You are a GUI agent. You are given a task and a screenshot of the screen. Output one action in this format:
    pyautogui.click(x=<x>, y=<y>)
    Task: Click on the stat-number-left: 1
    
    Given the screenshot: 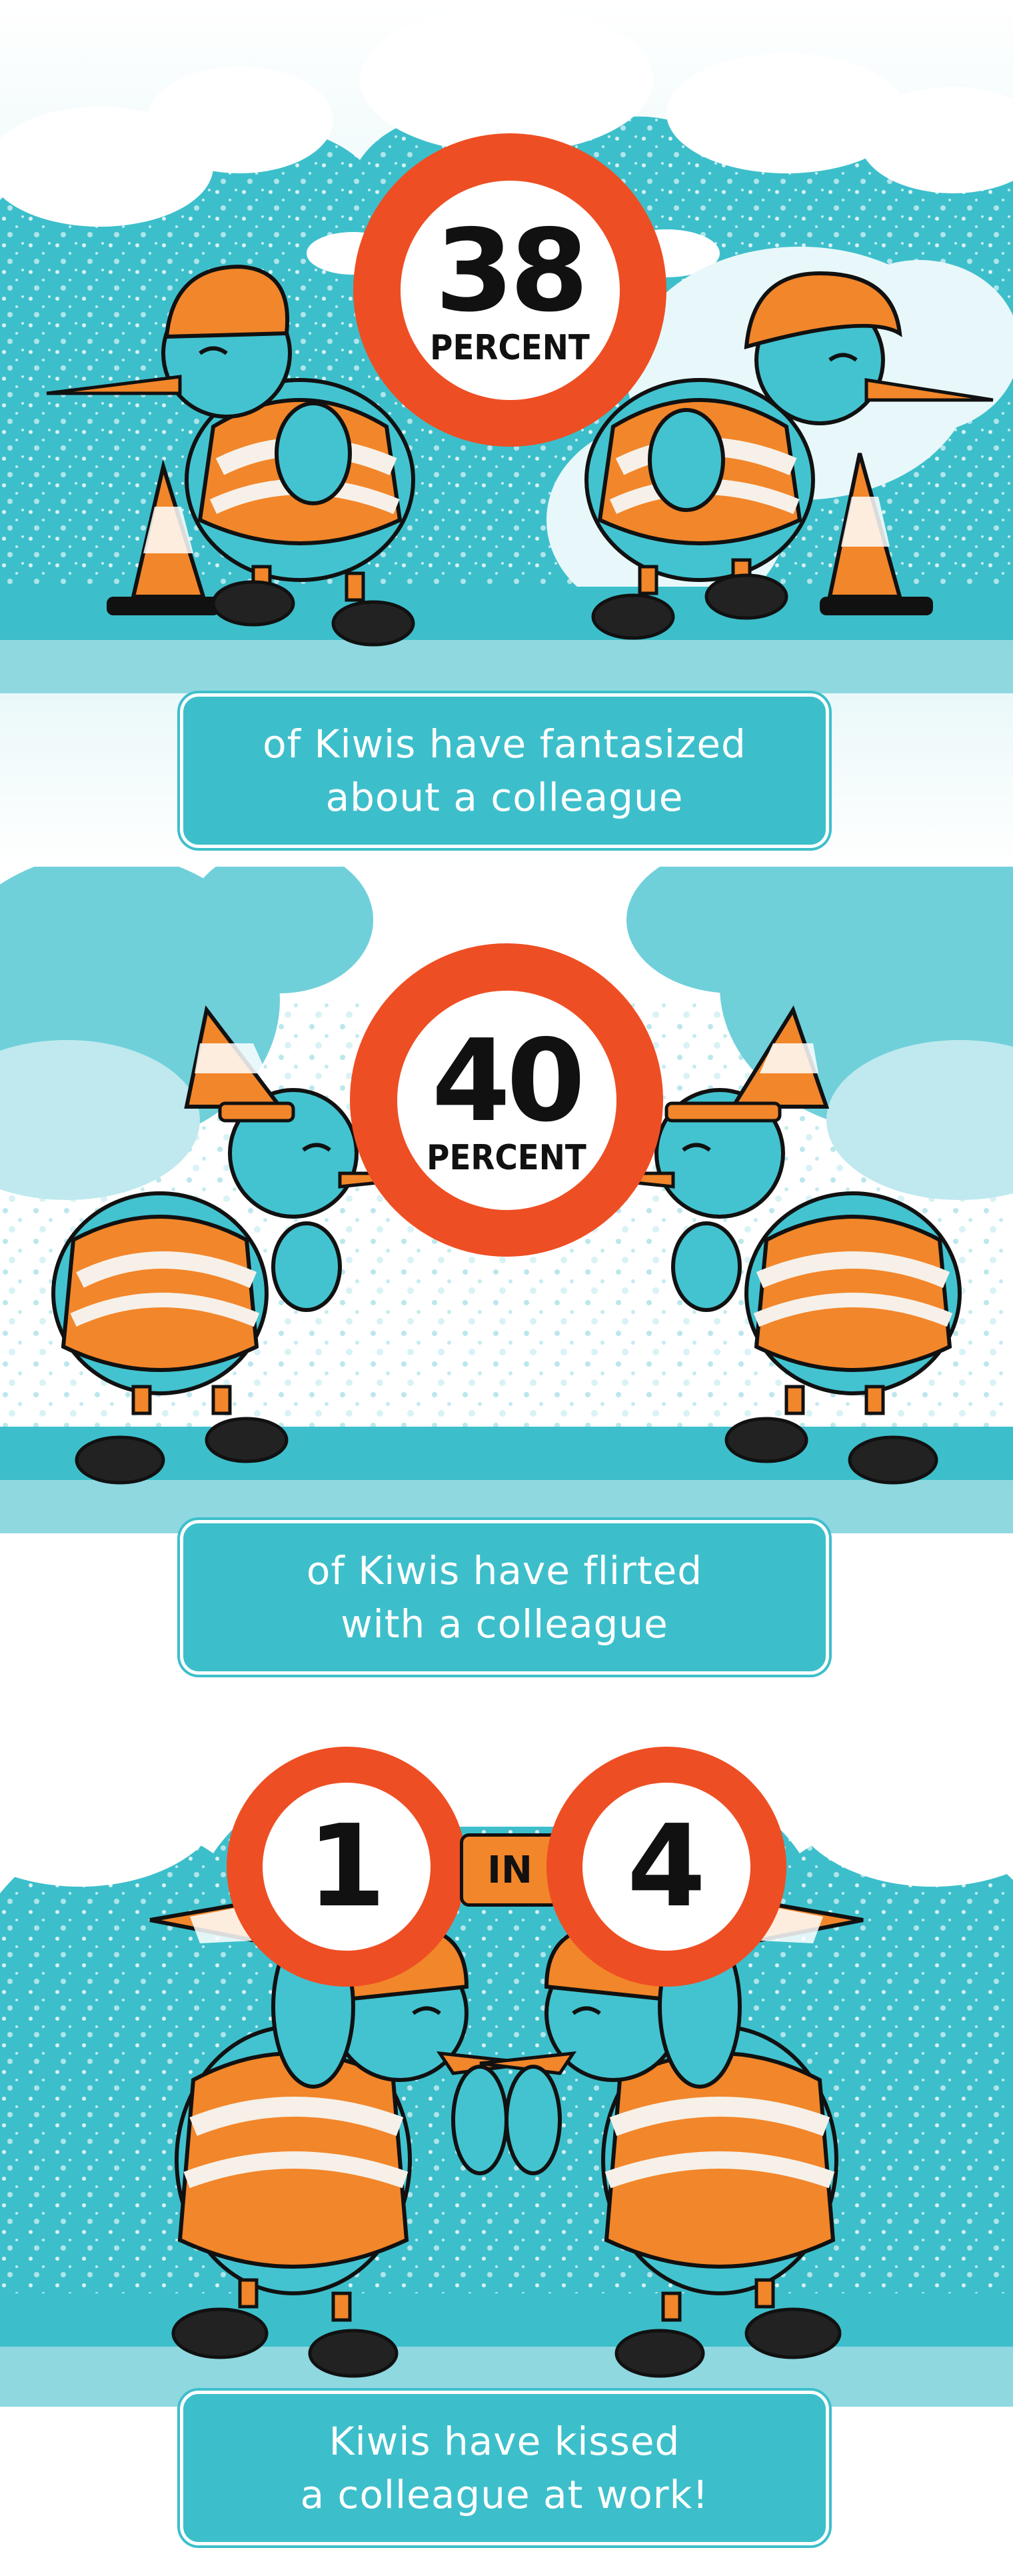 What is the action you would take?
    pyautogui.click(x=347, y=1867)
    